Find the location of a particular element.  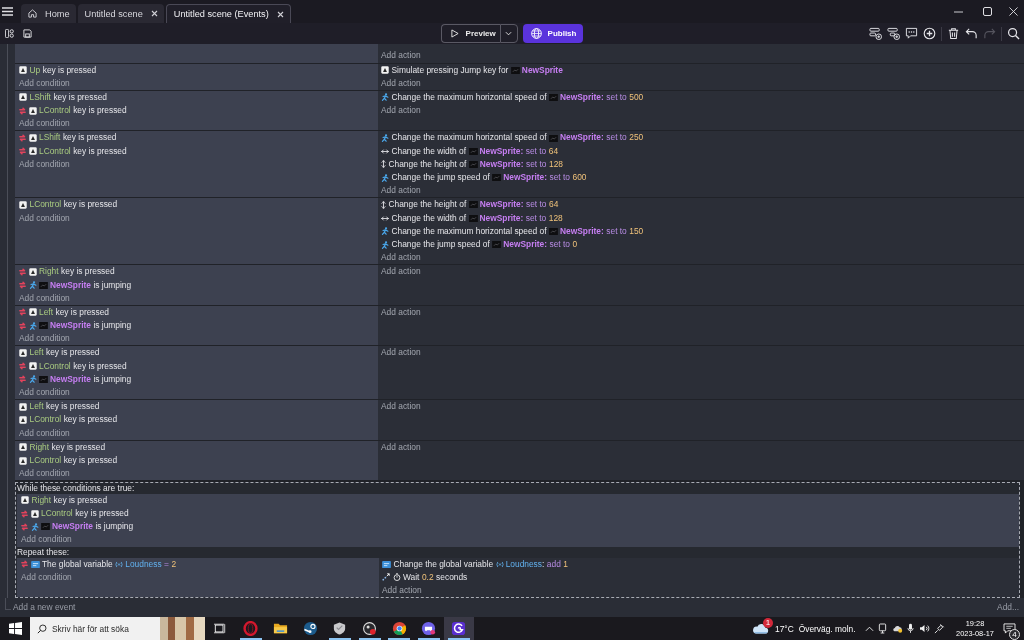

spiral-icon is located at coordinates (459, 628).